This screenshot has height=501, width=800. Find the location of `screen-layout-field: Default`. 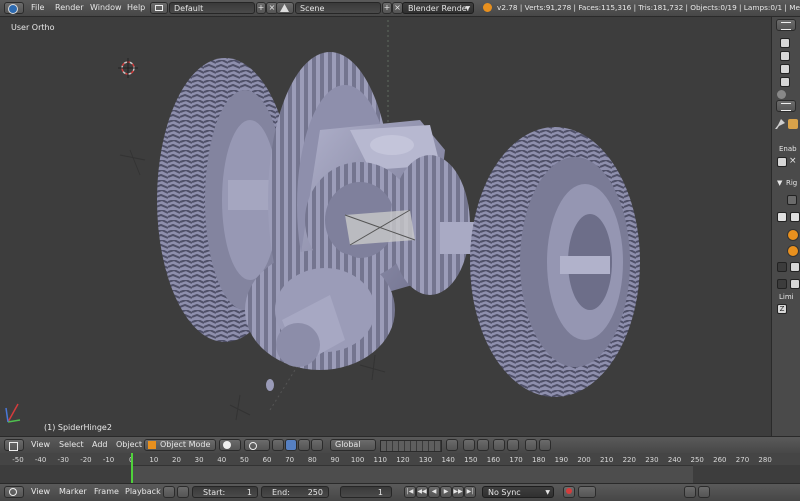

screen-layout-field: Default is located at coordinates (212, 8).